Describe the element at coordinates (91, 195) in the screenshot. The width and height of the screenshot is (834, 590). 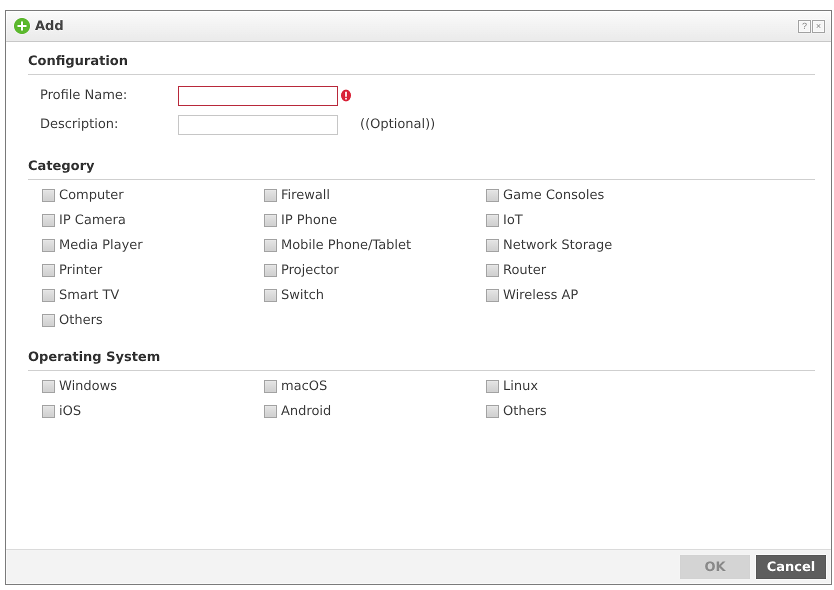
I see `checkbox-label: Computer` at that location.